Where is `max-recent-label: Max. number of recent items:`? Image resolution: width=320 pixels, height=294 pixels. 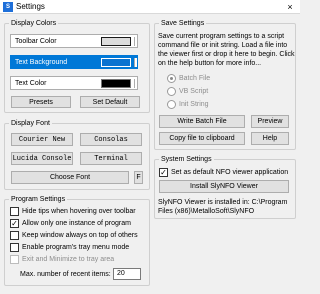
max-recent-label: Max. number of recent items: is located at coordinates (65, 274).